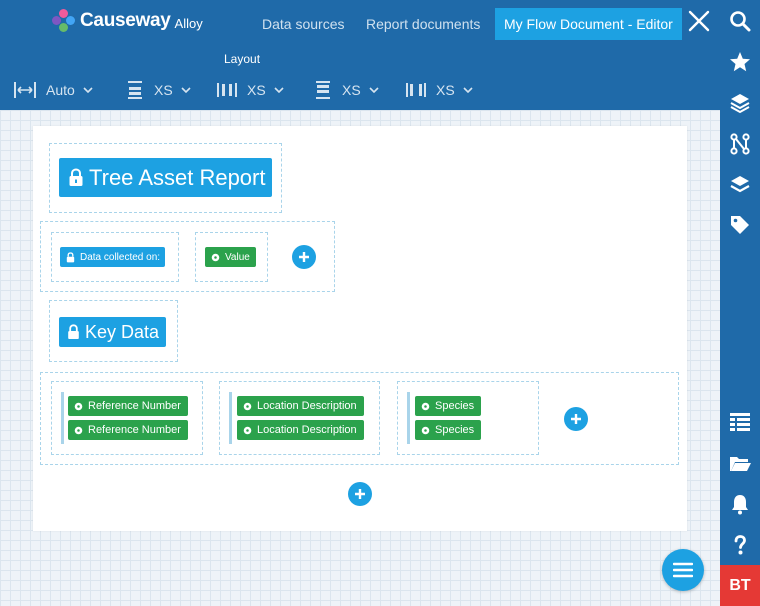  I want to click on data-collected-label: Data collected on:, so click(113, 257).